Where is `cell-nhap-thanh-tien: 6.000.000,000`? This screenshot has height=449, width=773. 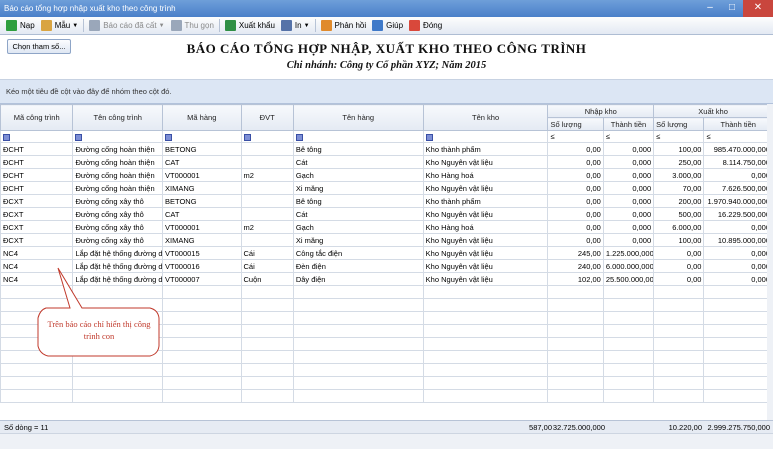 cell-nhap-thanh-tien: 6.000.000,000 is located at coordinates (628, 266).